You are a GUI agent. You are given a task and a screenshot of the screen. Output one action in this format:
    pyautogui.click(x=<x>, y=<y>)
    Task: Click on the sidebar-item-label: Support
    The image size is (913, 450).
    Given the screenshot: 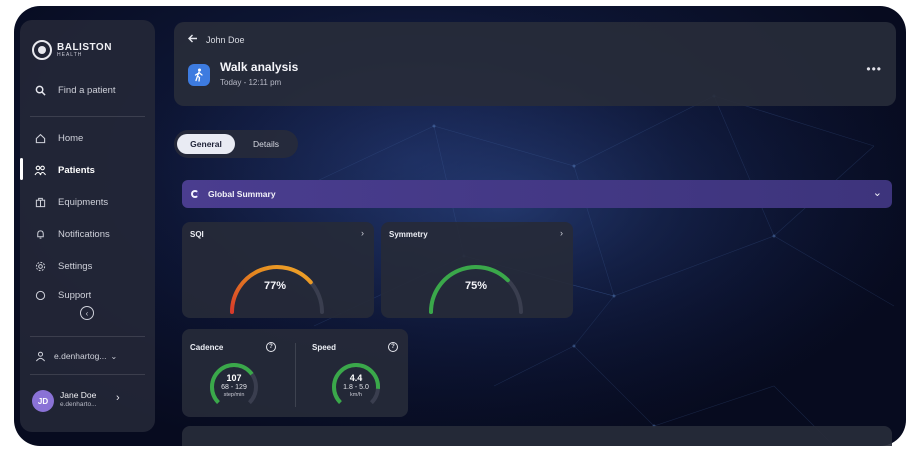 What is the action you would take?
    pyautogui.click(x=75, y=295)
    